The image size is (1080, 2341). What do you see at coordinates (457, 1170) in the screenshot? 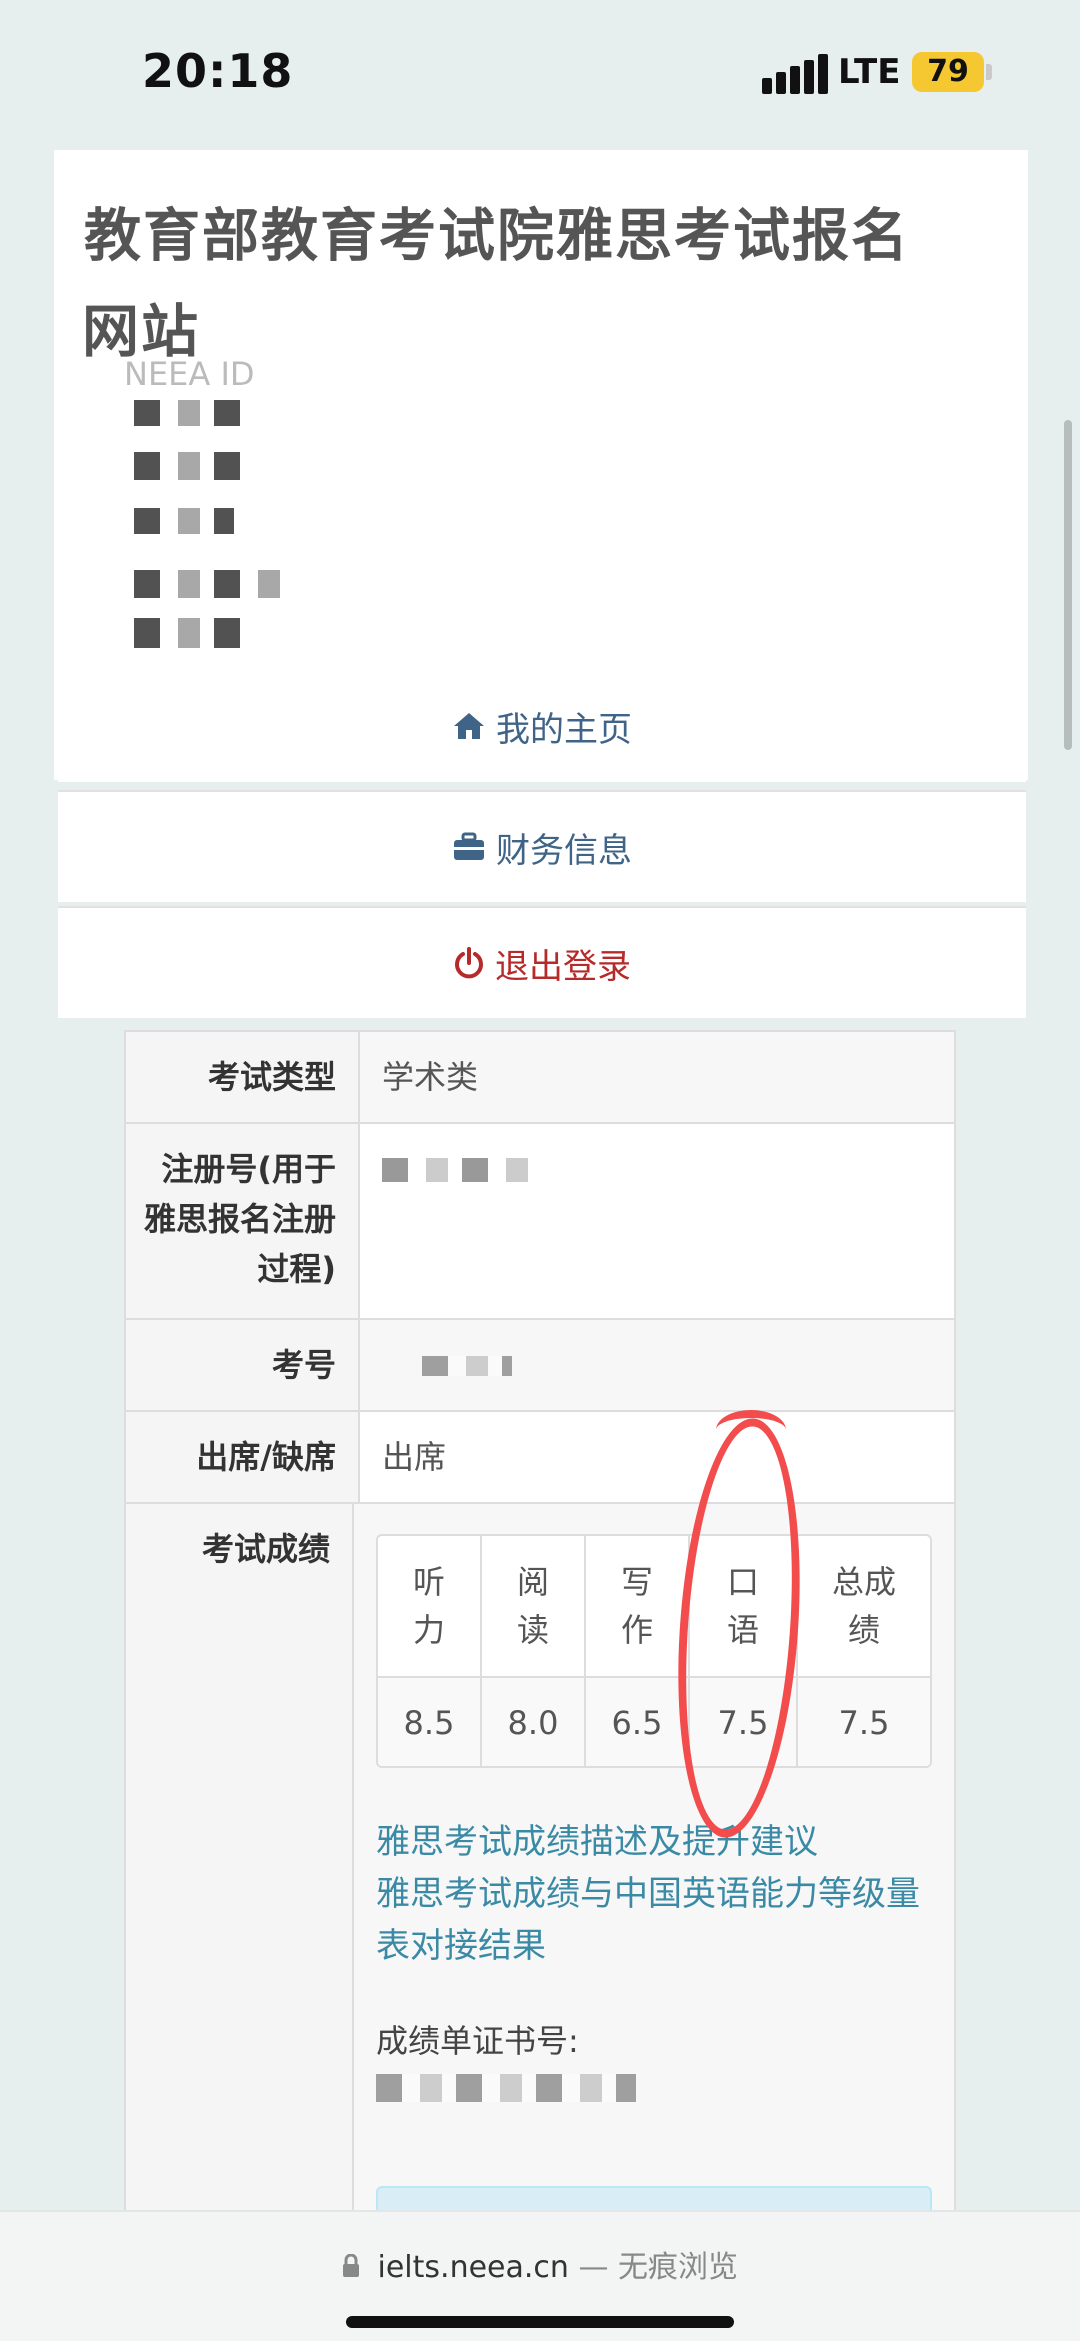
I see `redacted-registration-number` at bounding box center [457, 1170].